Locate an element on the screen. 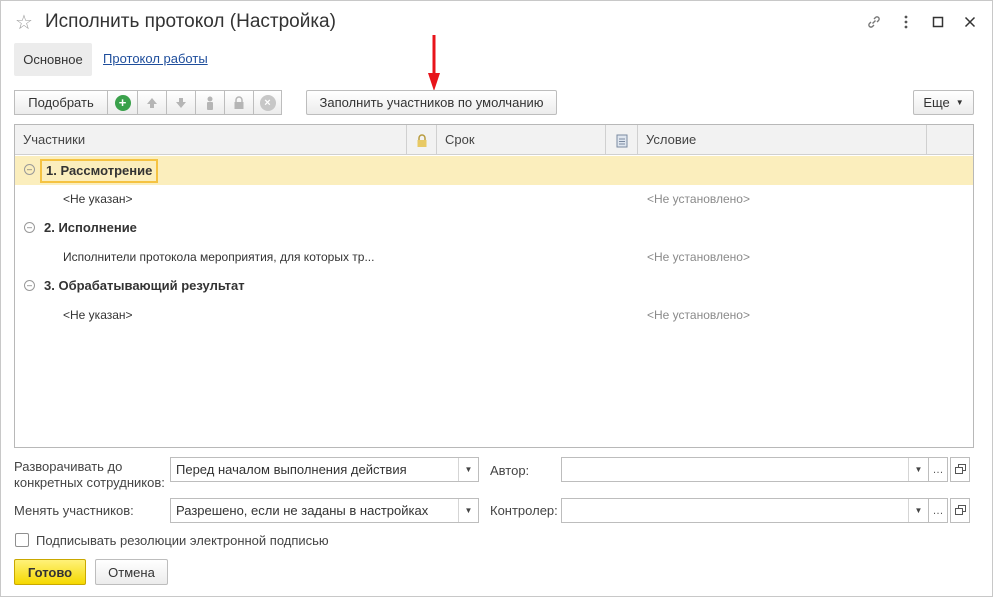 This screenshot has height=597, width=993. column-condition: Условие is located at coordinates (782, 140).